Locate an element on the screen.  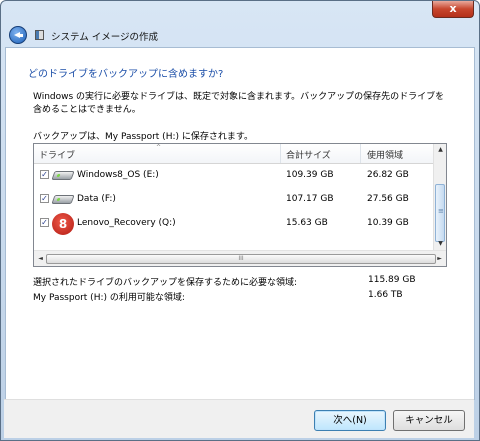
drive-name: Lenovo_Recovery (Q:) is located at coordinates (126, 223).